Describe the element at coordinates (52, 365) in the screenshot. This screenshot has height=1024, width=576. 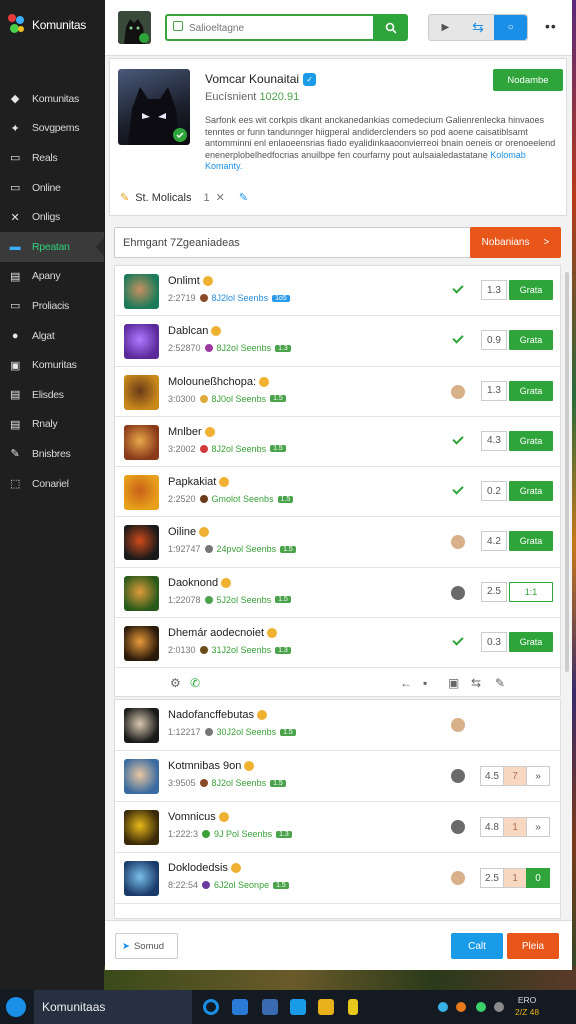
I see `sidebar-item-9: ▣ Komuritas` at that location.